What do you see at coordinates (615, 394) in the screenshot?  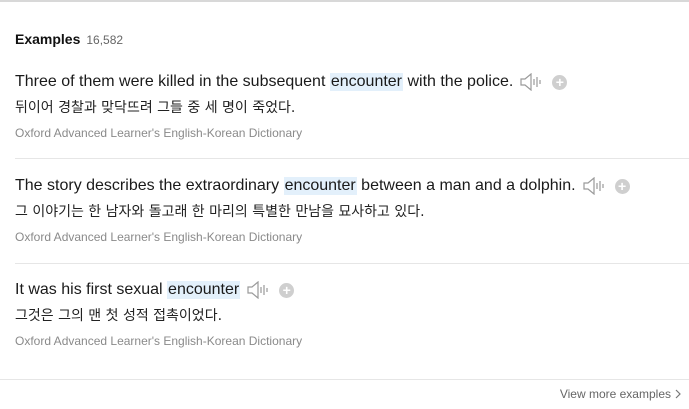 I see `view-more-label: View more examples` at bounding box center [615, 394].